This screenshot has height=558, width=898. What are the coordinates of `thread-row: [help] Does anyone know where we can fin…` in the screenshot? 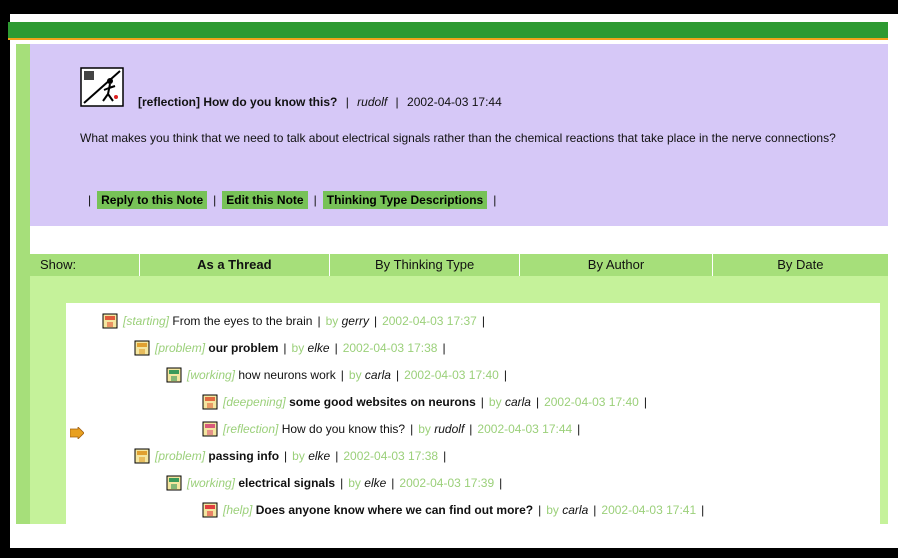 It's located at (455, 510).